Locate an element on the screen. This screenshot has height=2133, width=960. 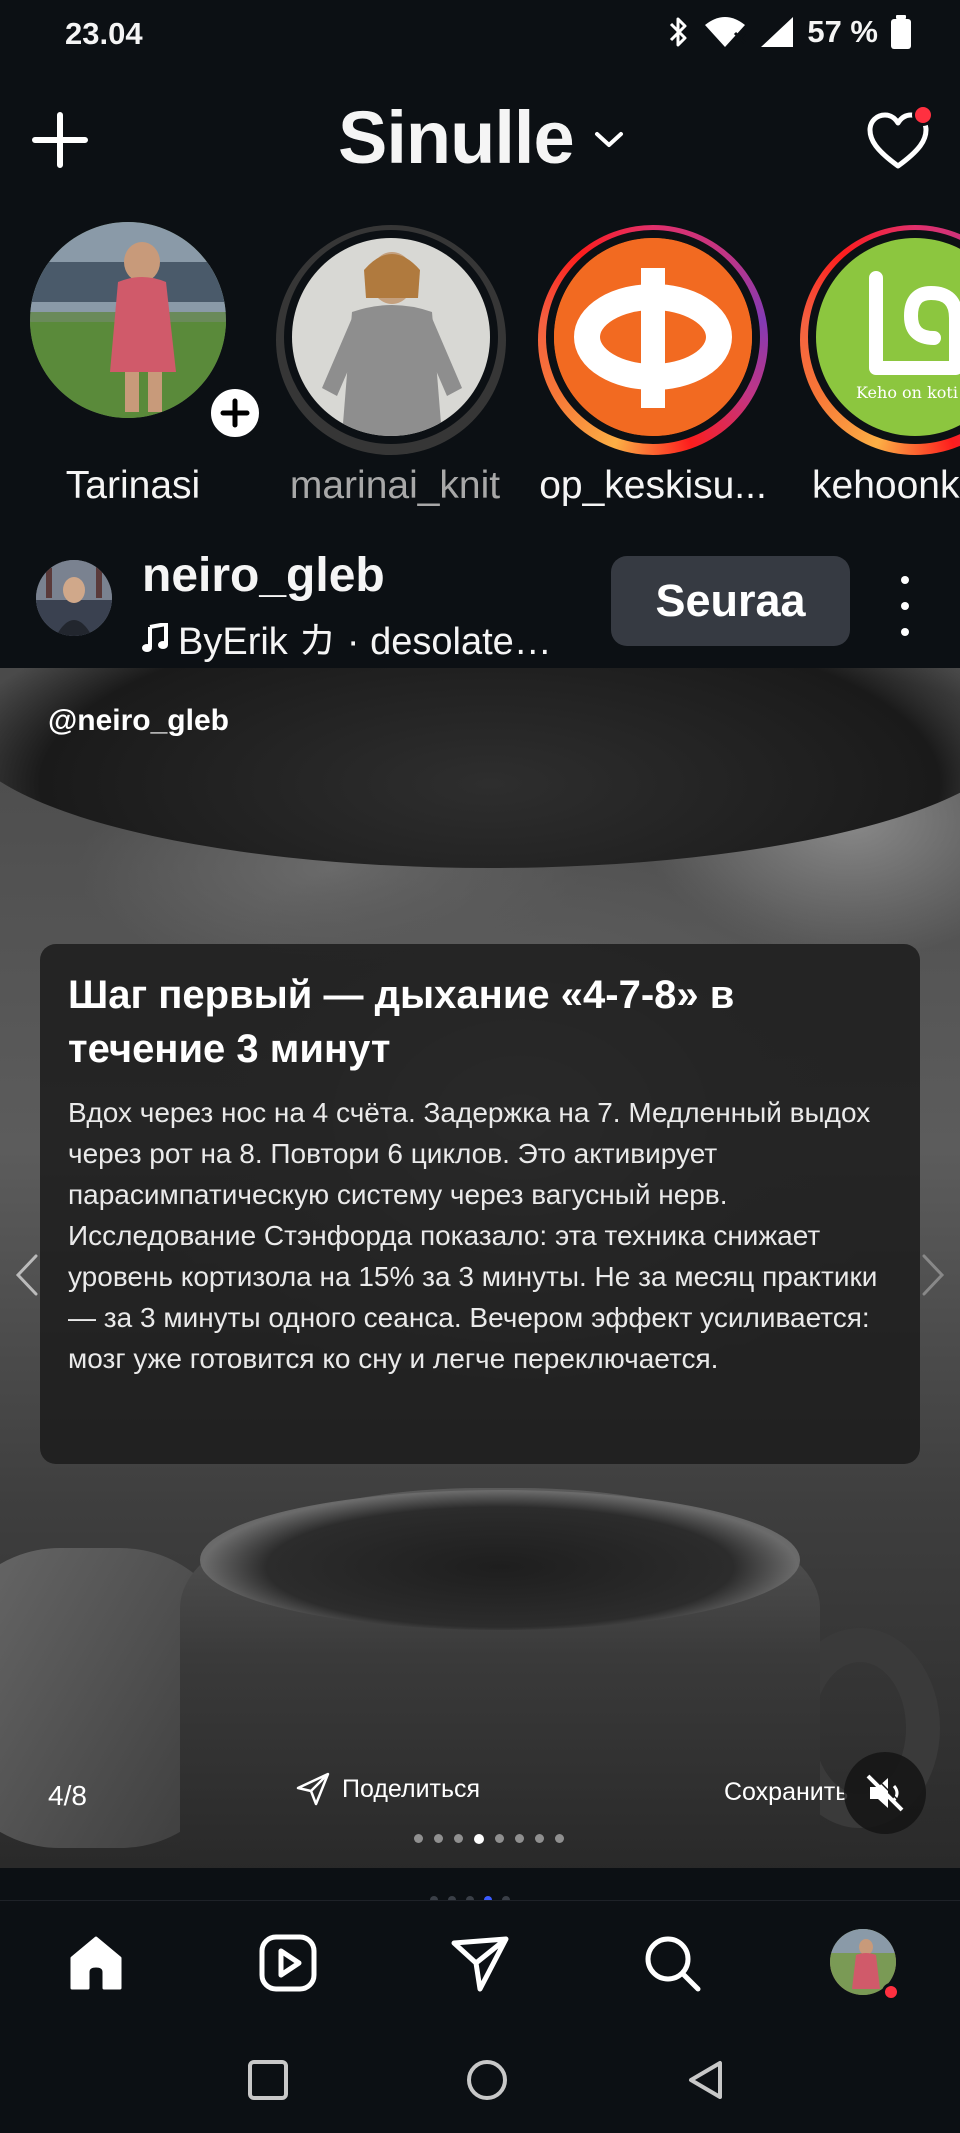
chevron-right-icon is located at coordinates (933, 1275).